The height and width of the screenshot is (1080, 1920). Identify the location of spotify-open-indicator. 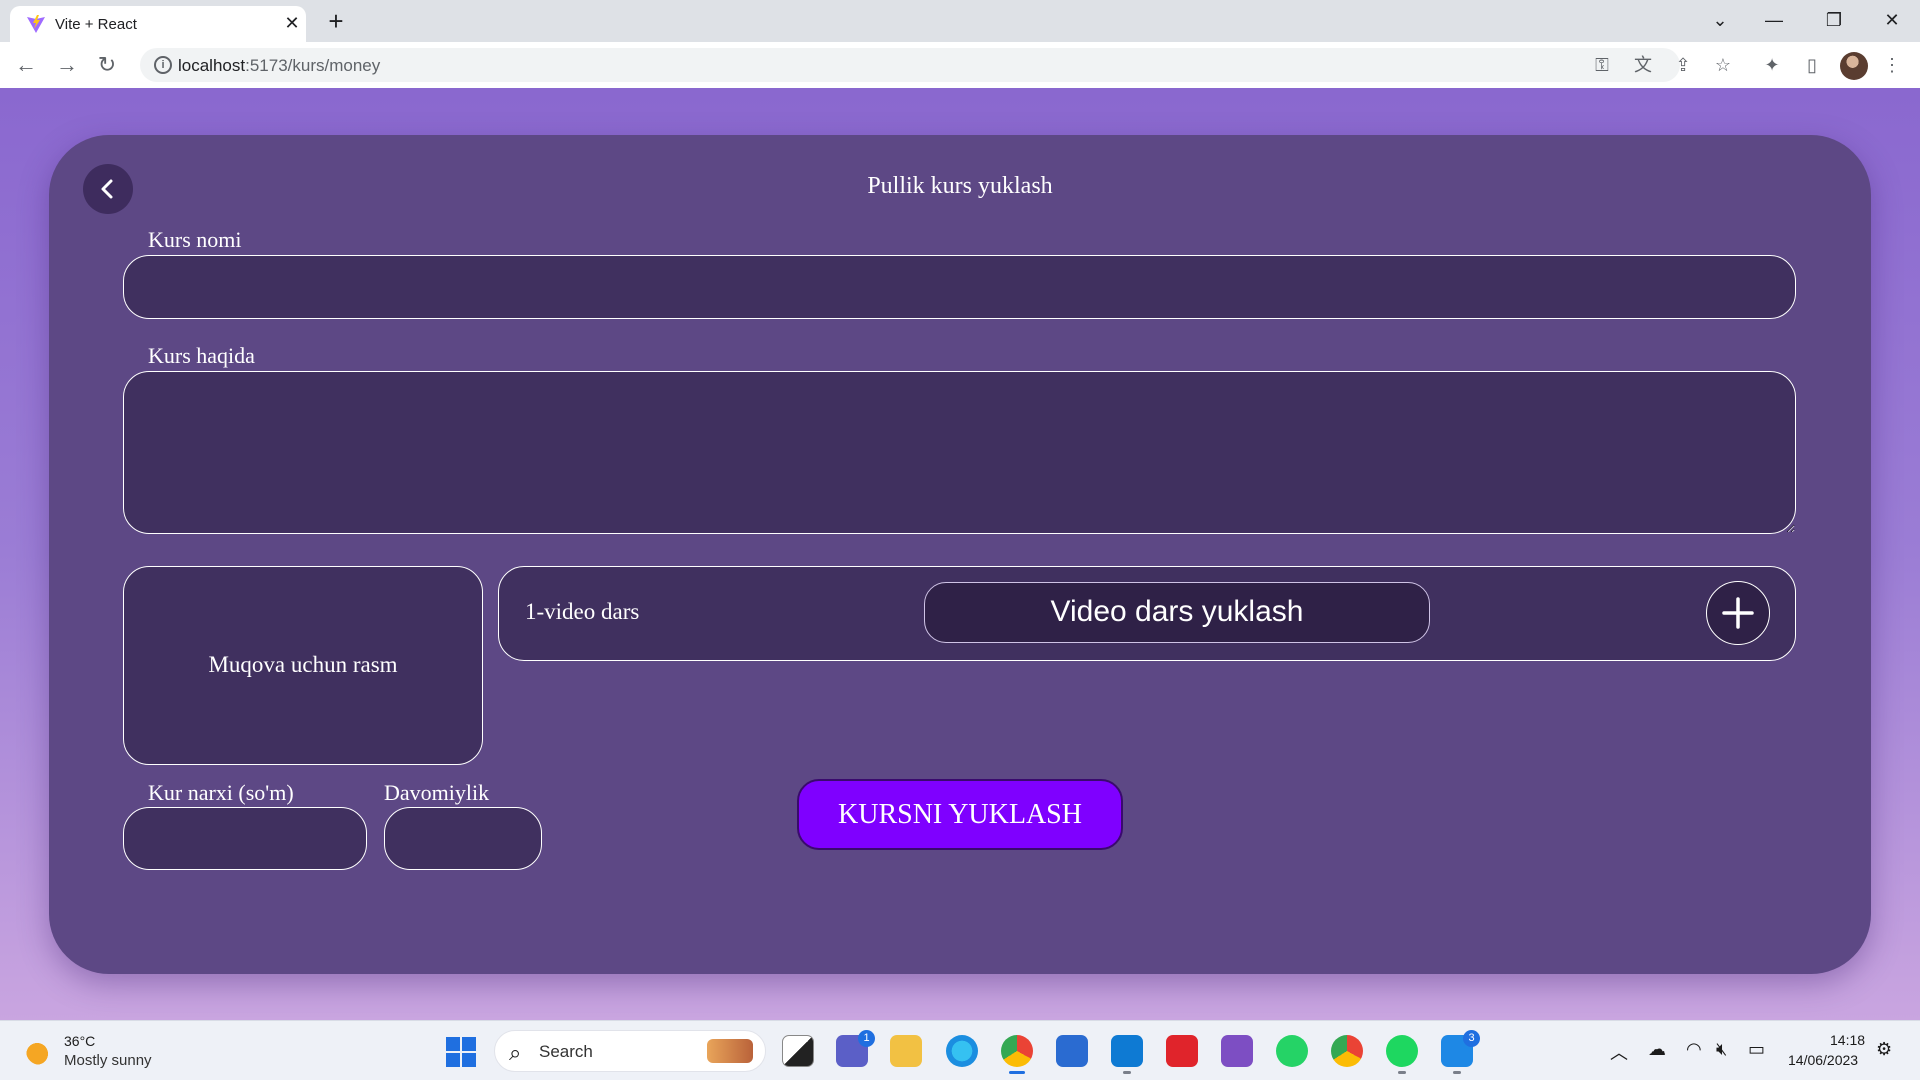
(1402, 1072).